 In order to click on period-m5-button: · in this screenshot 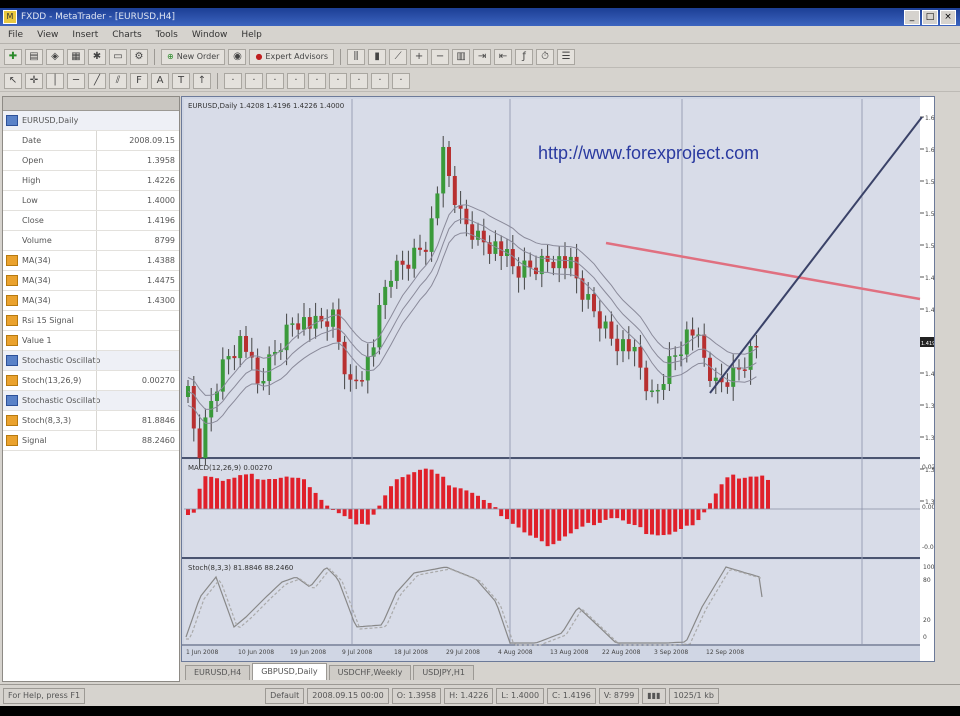, I will do `click(254, 80)`.